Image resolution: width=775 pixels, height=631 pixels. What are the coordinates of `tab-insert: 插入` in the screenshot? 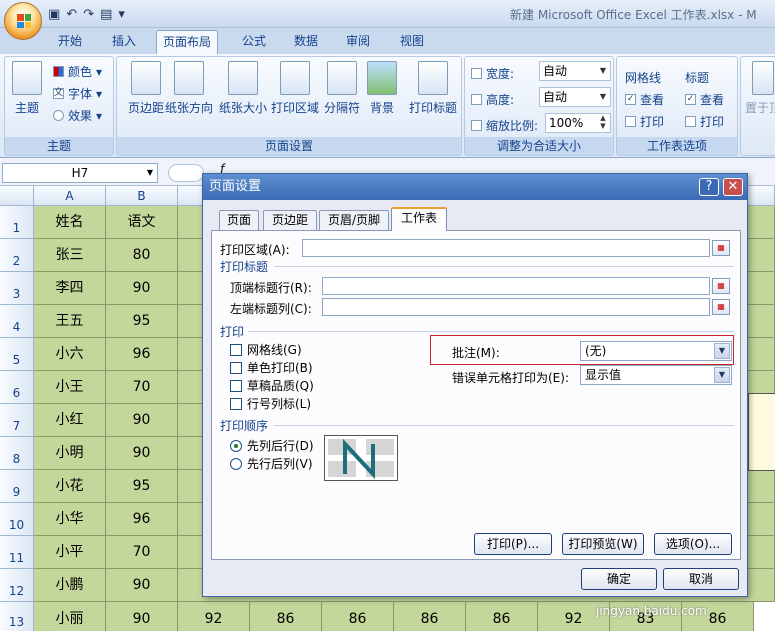 It's located at (124, 42).